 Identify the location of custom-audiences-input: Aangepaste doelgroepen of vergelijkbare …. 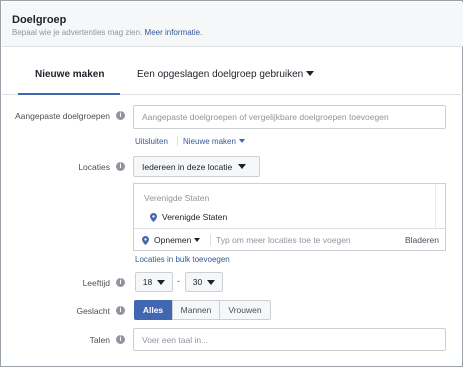
(289, 117).